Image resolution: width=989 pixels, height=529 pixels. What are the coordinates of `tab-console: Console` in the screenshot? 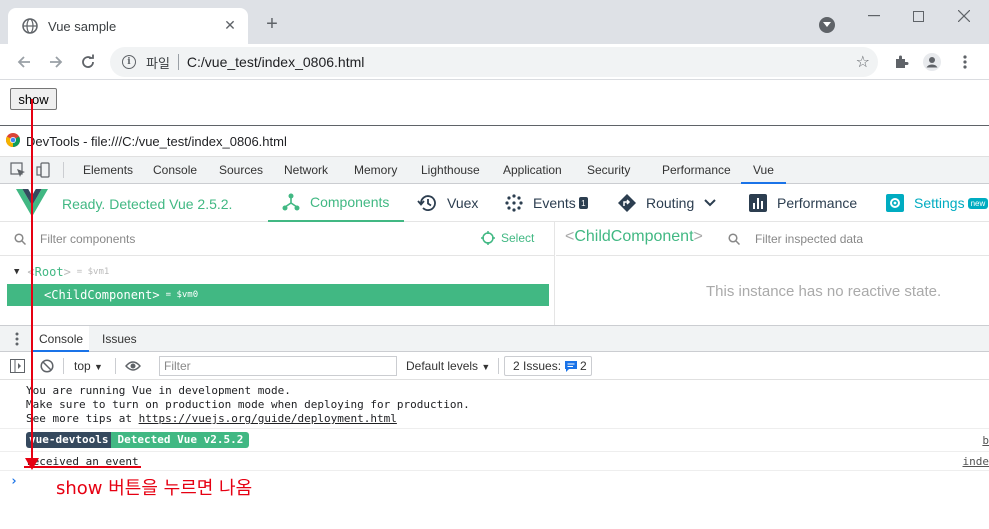 It's located at (175, 170).